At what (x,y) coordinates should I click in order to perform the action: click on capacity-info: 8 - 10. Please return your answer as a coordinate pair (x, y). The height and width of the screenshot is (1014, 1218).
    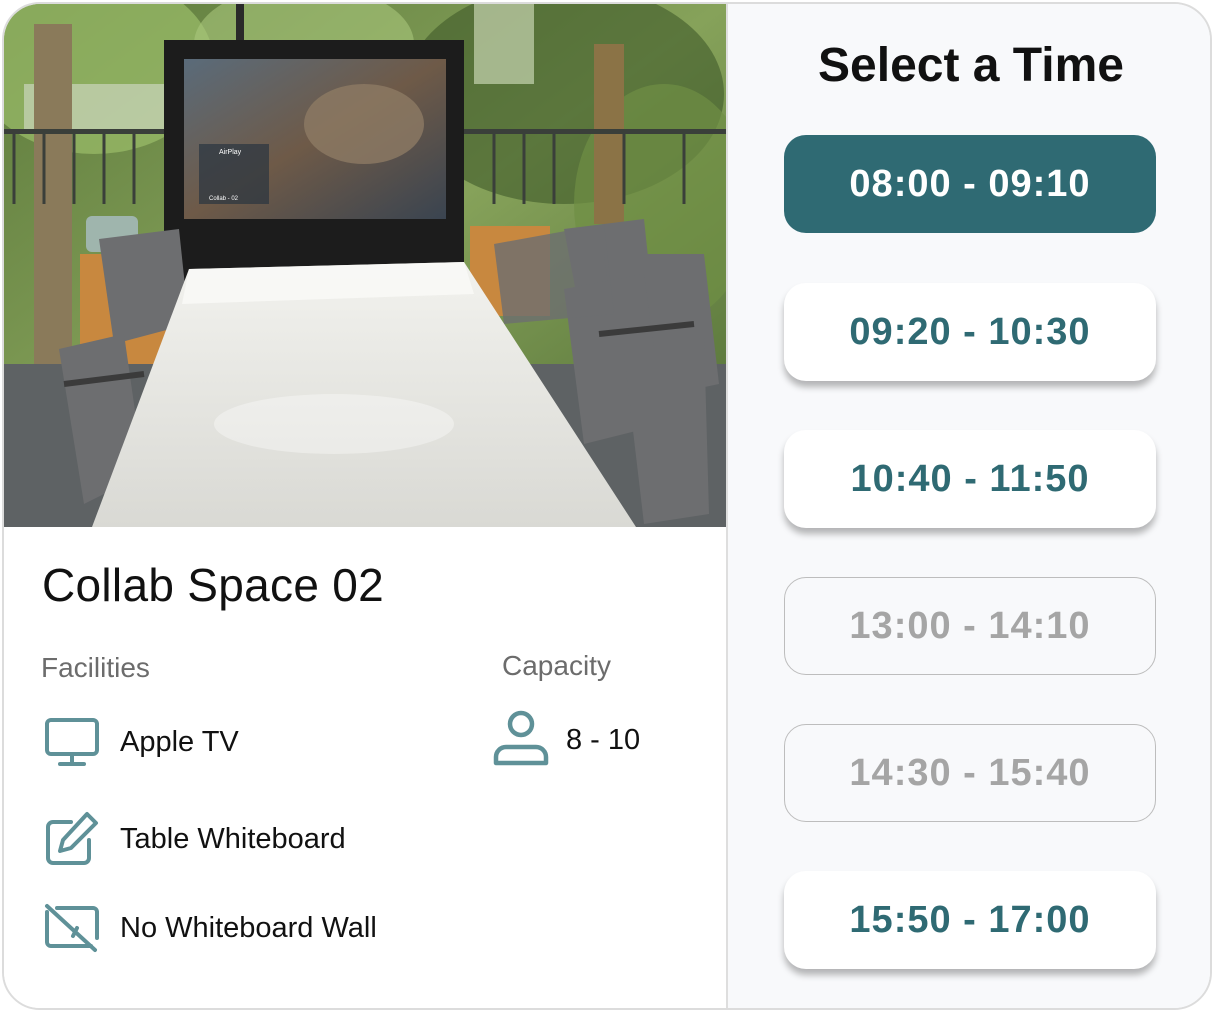
    Looking at the image, I should click on (565, 740).